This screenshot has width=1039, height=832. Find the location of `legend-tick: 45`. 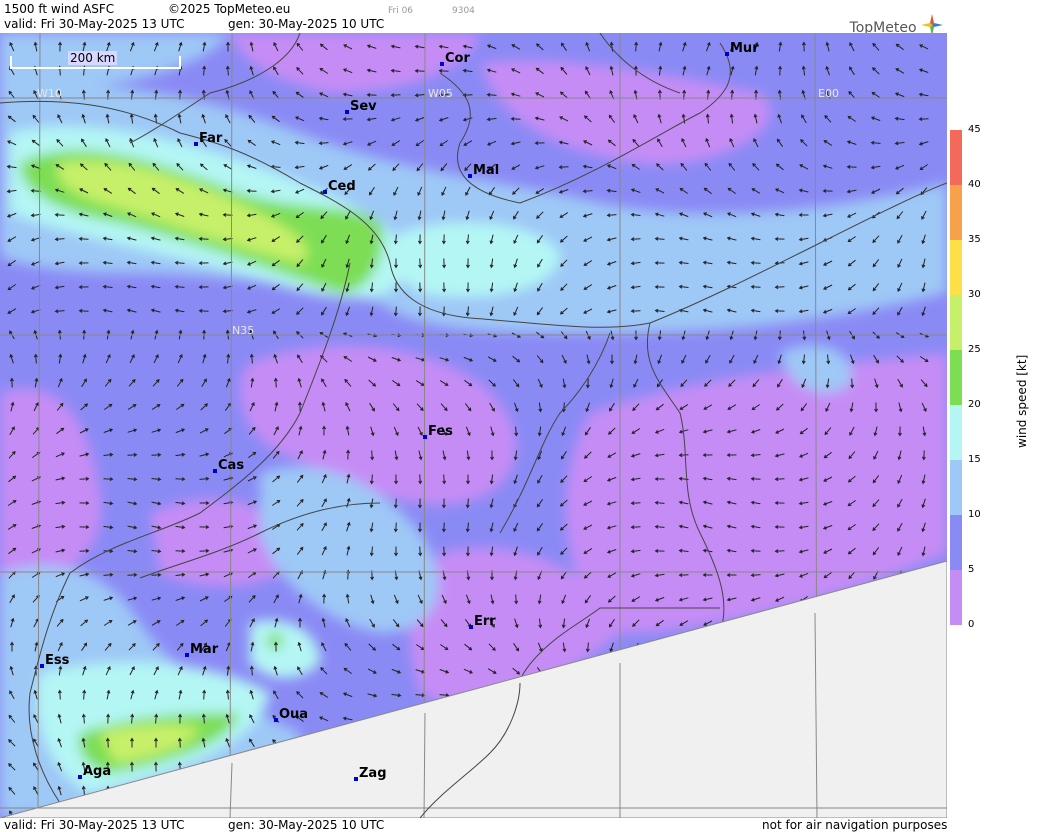

legend-tick: 45 is located at coordinates (974, 129).